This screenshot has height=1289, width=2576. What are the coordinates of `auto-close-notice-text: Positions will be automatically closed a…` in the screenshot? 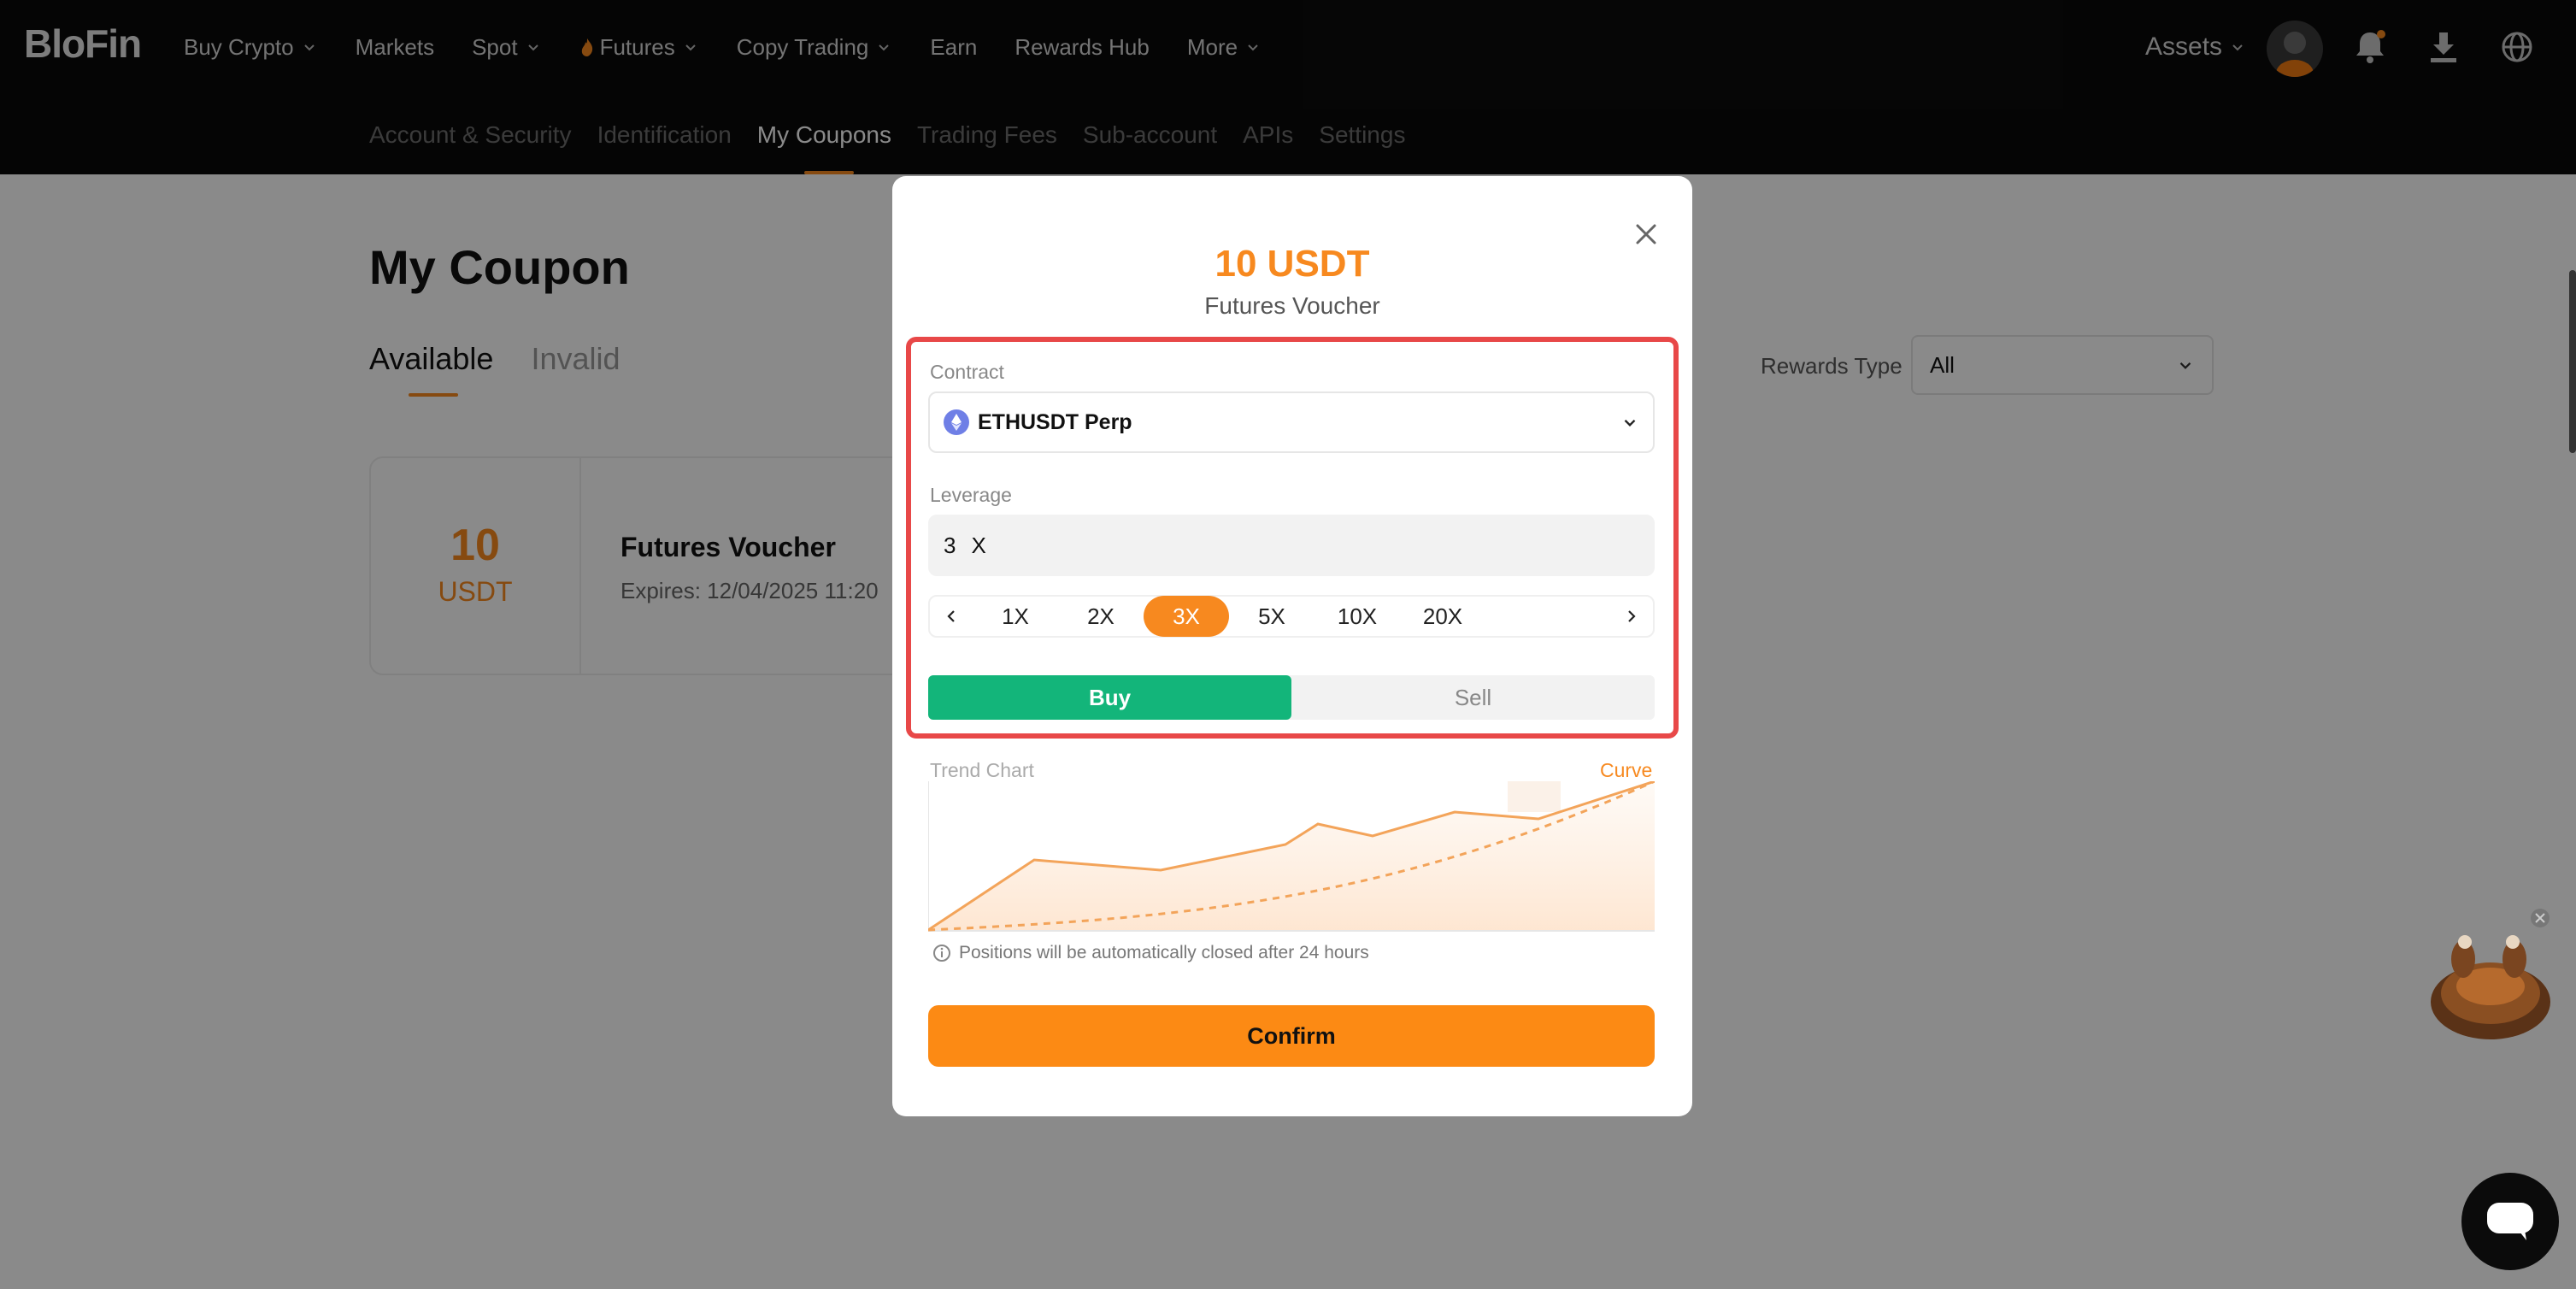 It's located at (1164, 952).